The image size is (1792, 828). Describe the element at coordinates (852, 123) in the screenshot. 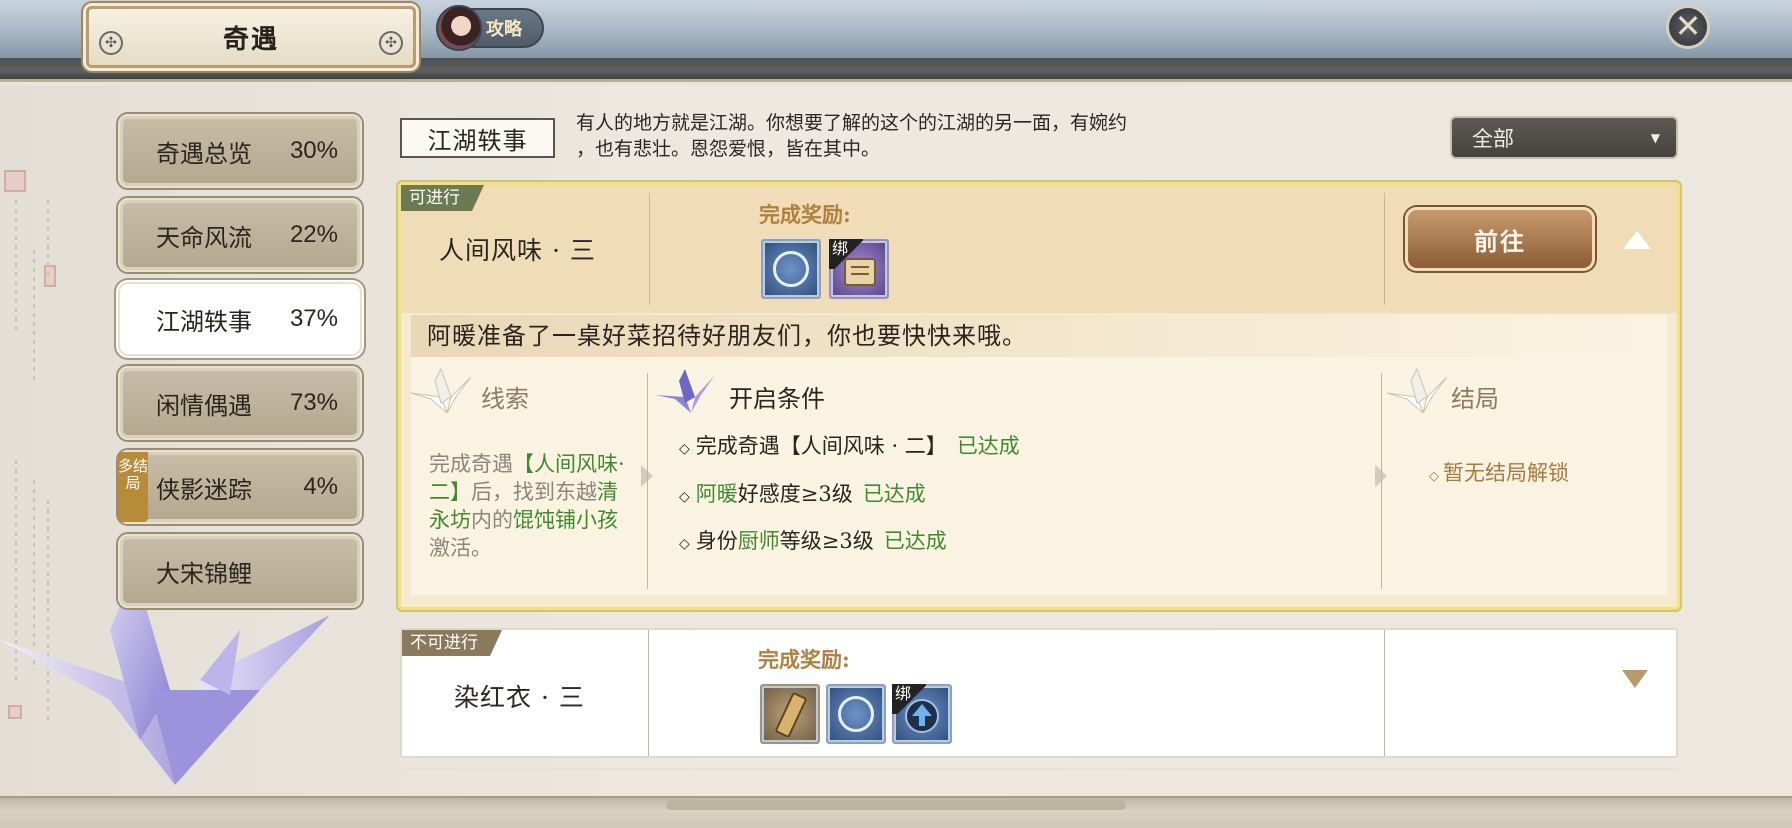

I see `description-line: 有人的地方就是江湖。你想要了解的这个的江湖的另一面，有婉约` at that location.